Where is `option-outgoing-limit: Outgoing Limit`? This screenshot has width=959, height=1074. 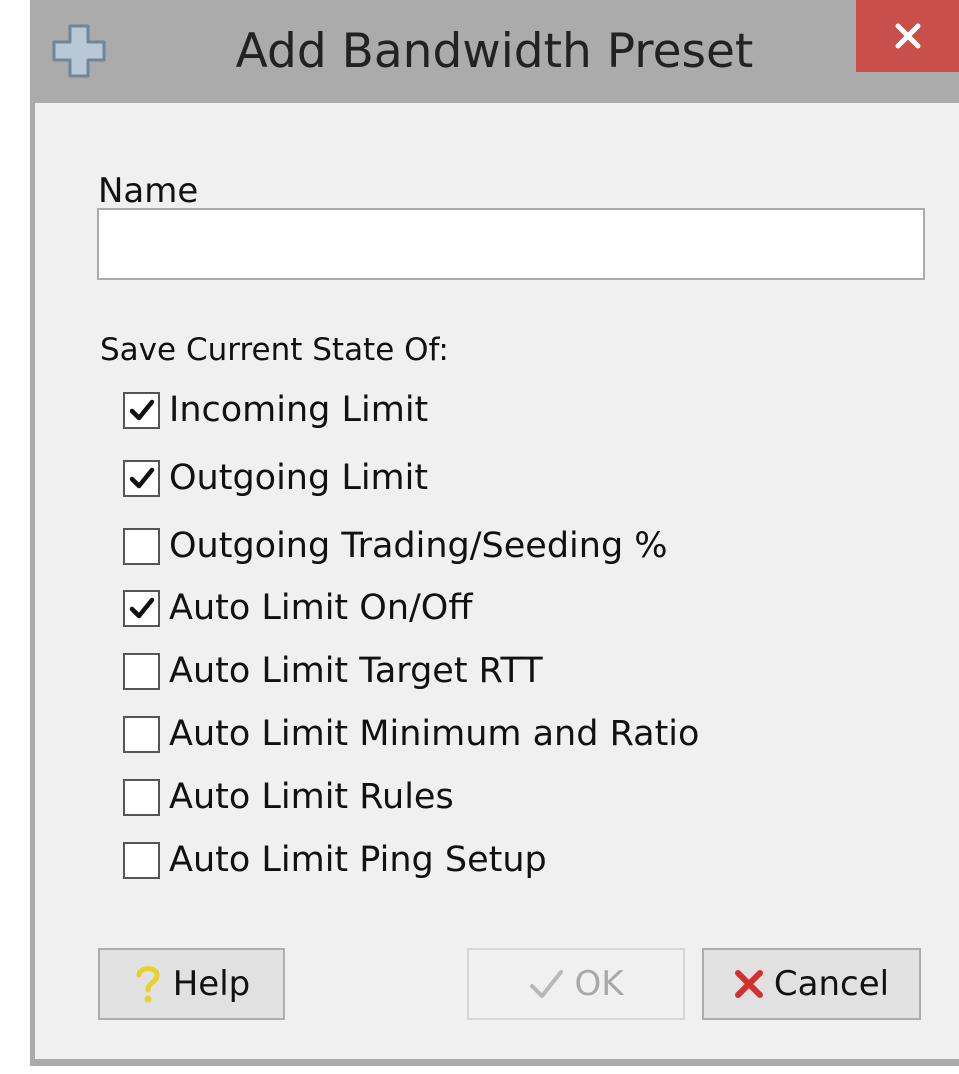 option-outgoing-limit: Outgoing Limit is located at coordinates (275, 478).